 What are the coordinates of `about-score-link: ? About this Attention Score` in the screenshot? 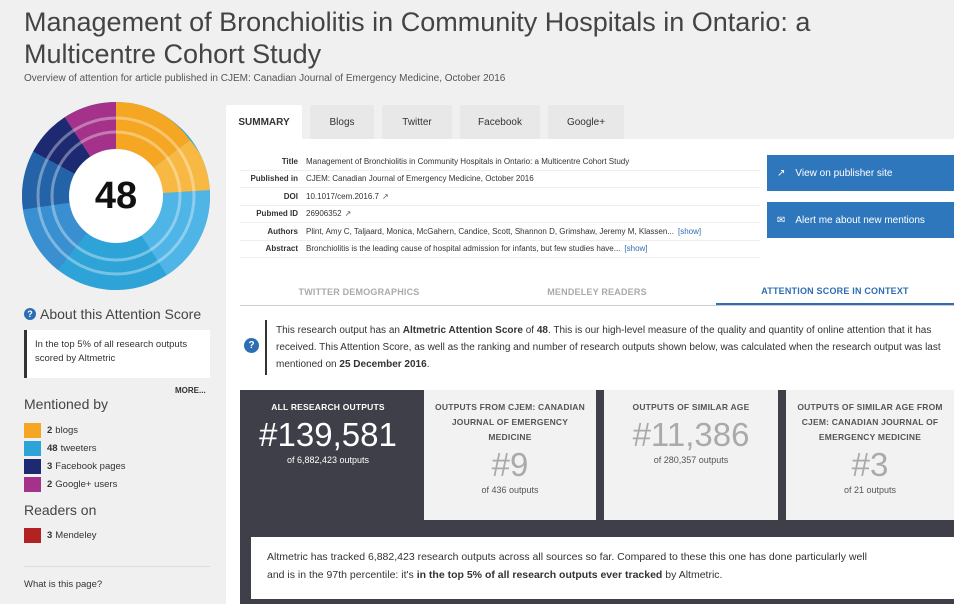 It's located at (112, 314).